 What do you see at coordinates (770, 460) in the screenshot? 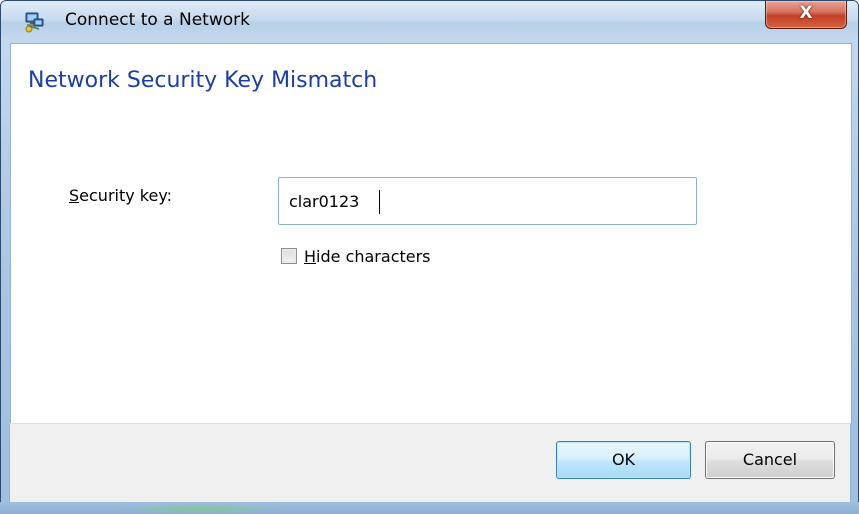
I see `cancel-button: Cancel` at bounding box center [770, 460].